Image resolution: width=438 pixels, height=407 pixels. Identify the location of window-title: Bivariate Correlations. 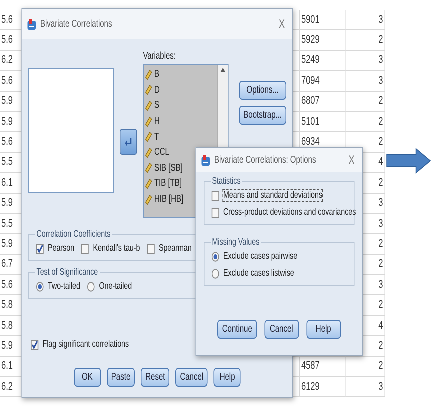
(77, 24).